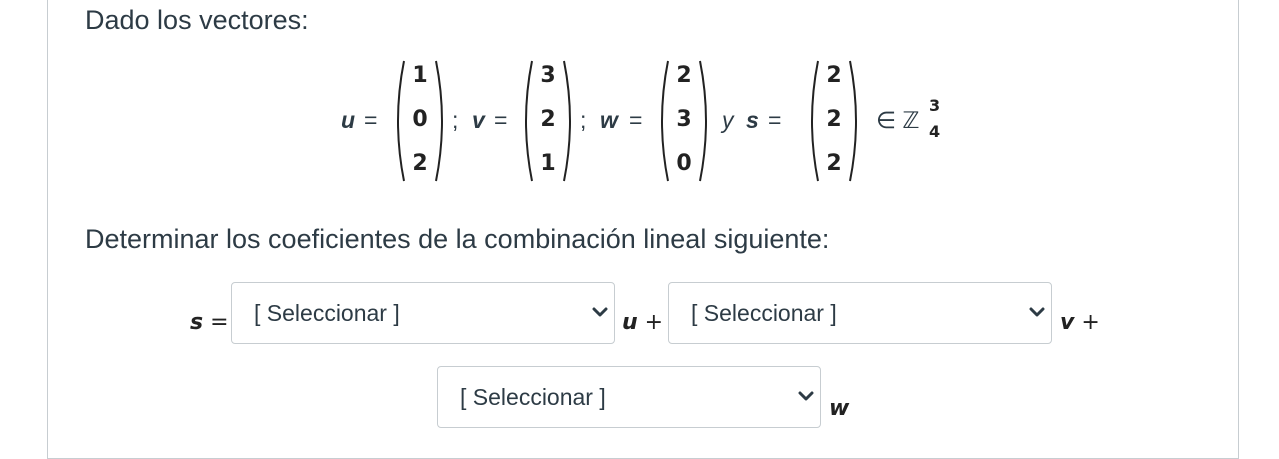 The image size is (1279, 459). I want to click on vector-u-entry: 0, so click(420, 119).